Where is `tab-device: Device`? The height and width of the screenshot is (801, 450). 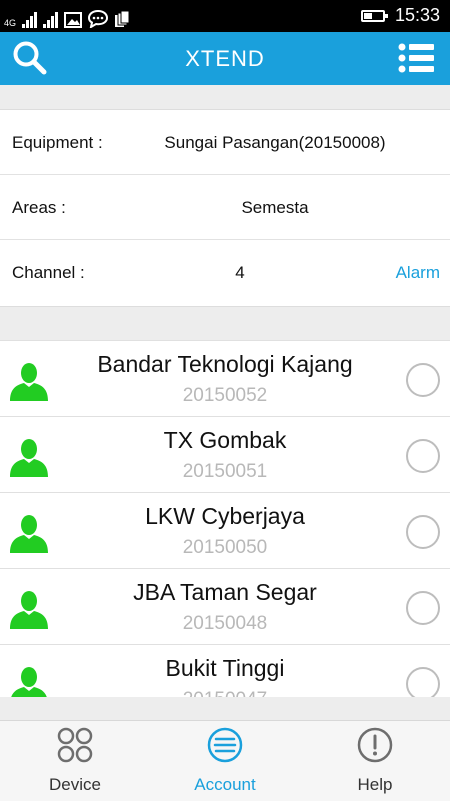
tab-device: Device is located at coordinates (75, 761).